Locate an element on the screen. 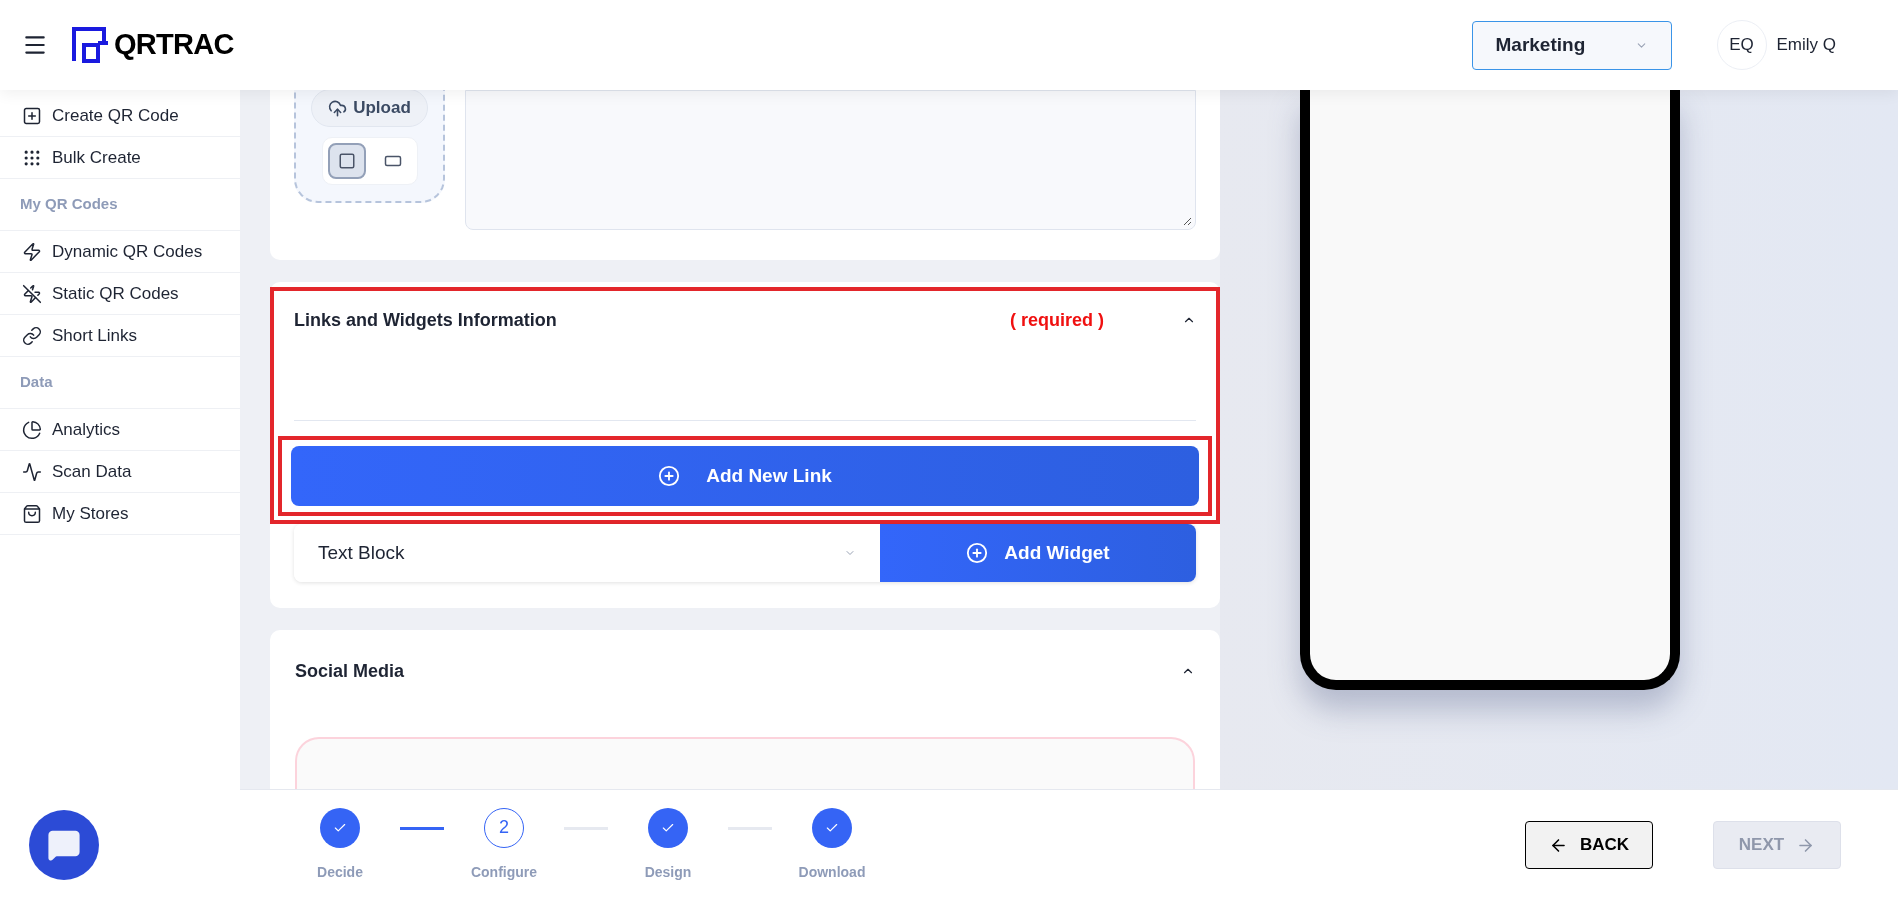 Image resolution: width=1898 pixels, height=900 pixels. square-shape-toggle is located at coordinates (346, 161).